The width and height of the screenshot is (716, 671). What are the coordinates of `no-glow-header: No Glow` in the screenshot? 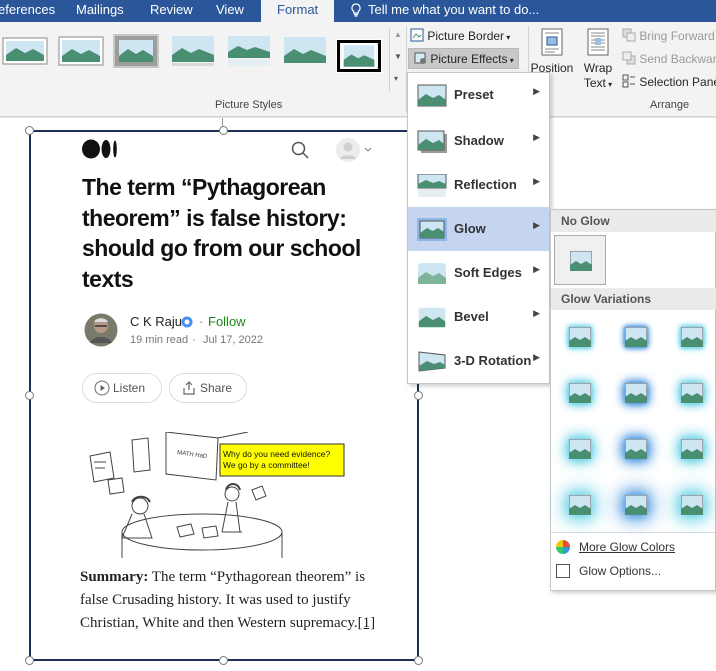 It's located at (633, 221).